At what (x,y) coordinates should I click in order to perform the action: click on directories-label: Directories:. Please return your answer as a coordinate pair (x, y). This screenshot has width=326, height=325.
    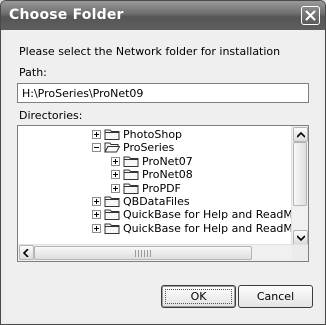
    Looking at the image, I should click on (51, 115).